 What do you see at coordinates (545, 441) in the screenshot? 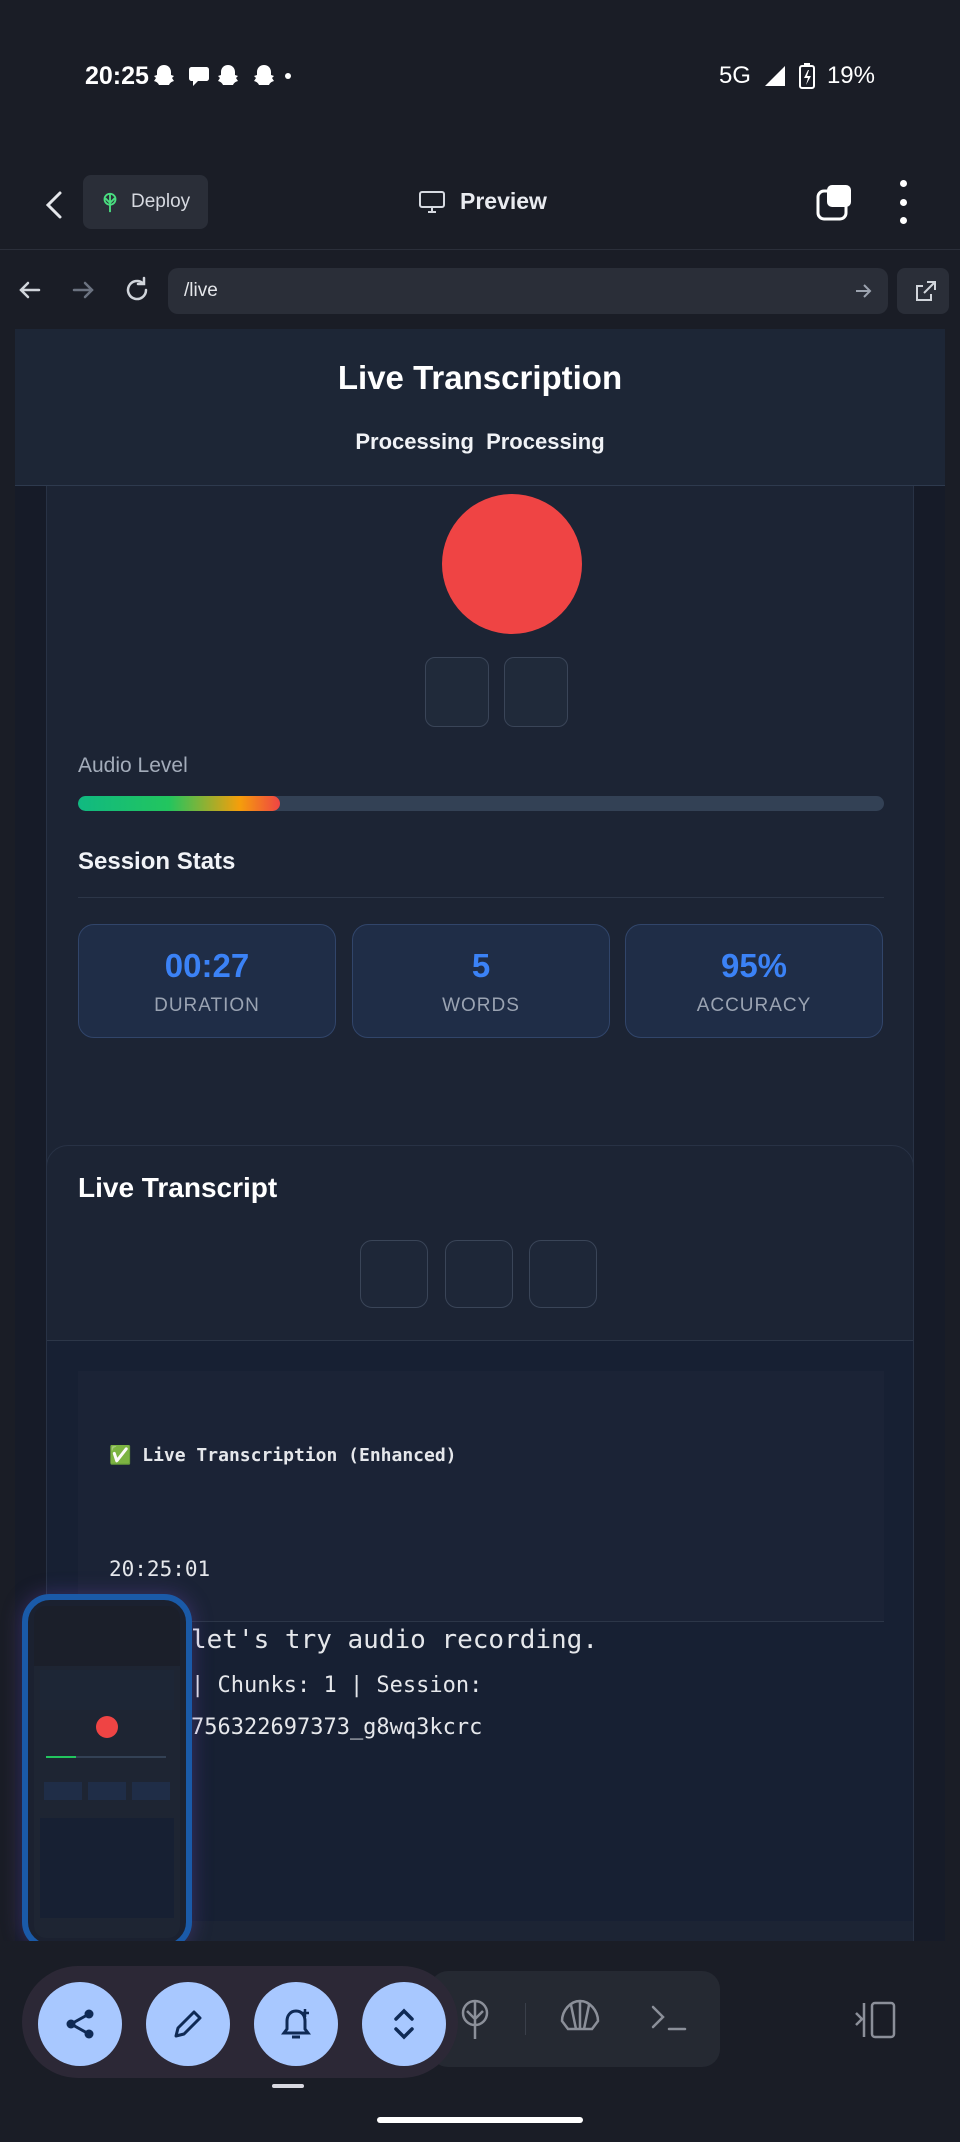
I see `status-processing-2: Processing` at bounding box center [545, 441].